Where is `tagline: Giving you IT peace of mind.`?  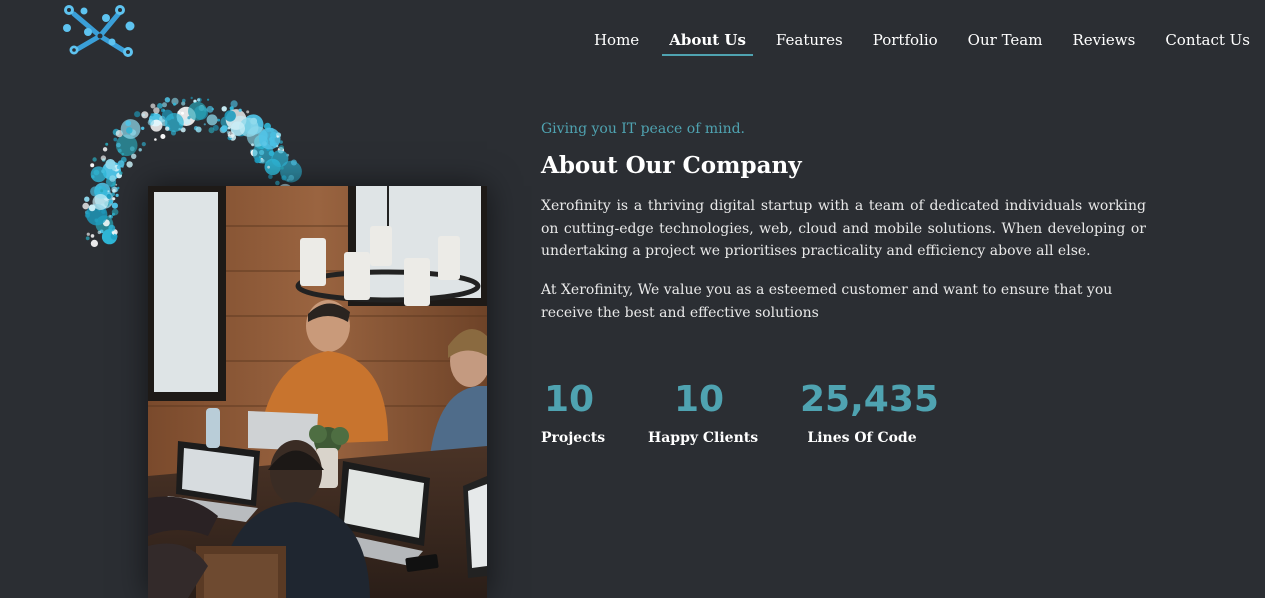
tagline: Giving you IT peace of mind. is located at coordinates (643, 129).